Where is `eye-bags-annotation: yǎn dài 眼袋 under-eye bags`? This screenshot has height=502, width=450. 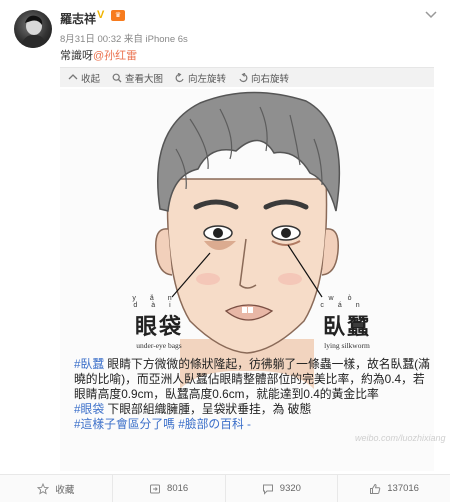
eye-bags-annotation: yǎn dài 眼袋 under-eye bags is located at coordinates (159, 322).